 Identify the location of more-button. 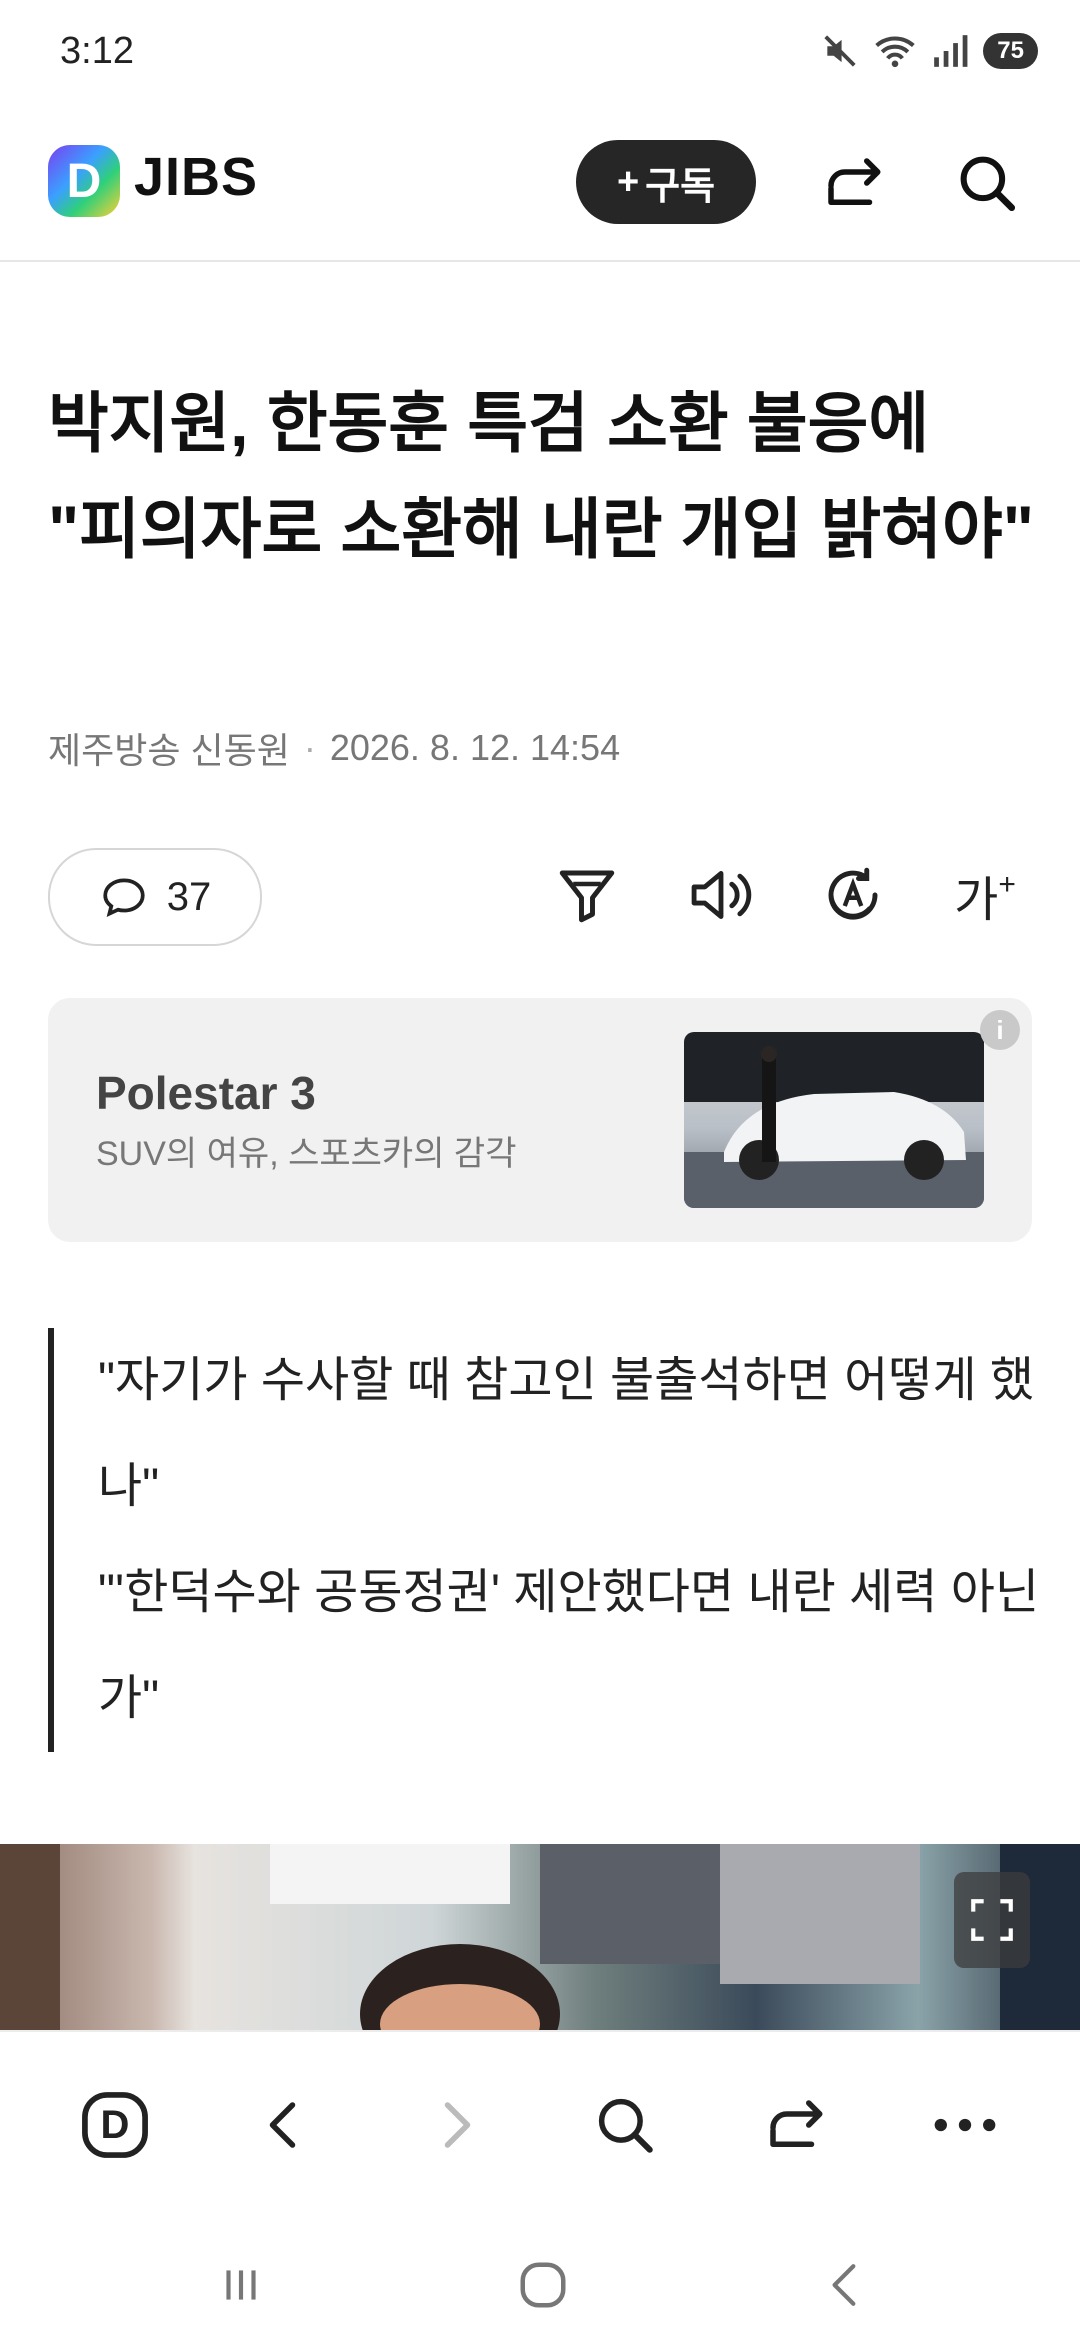
(965, 2125).